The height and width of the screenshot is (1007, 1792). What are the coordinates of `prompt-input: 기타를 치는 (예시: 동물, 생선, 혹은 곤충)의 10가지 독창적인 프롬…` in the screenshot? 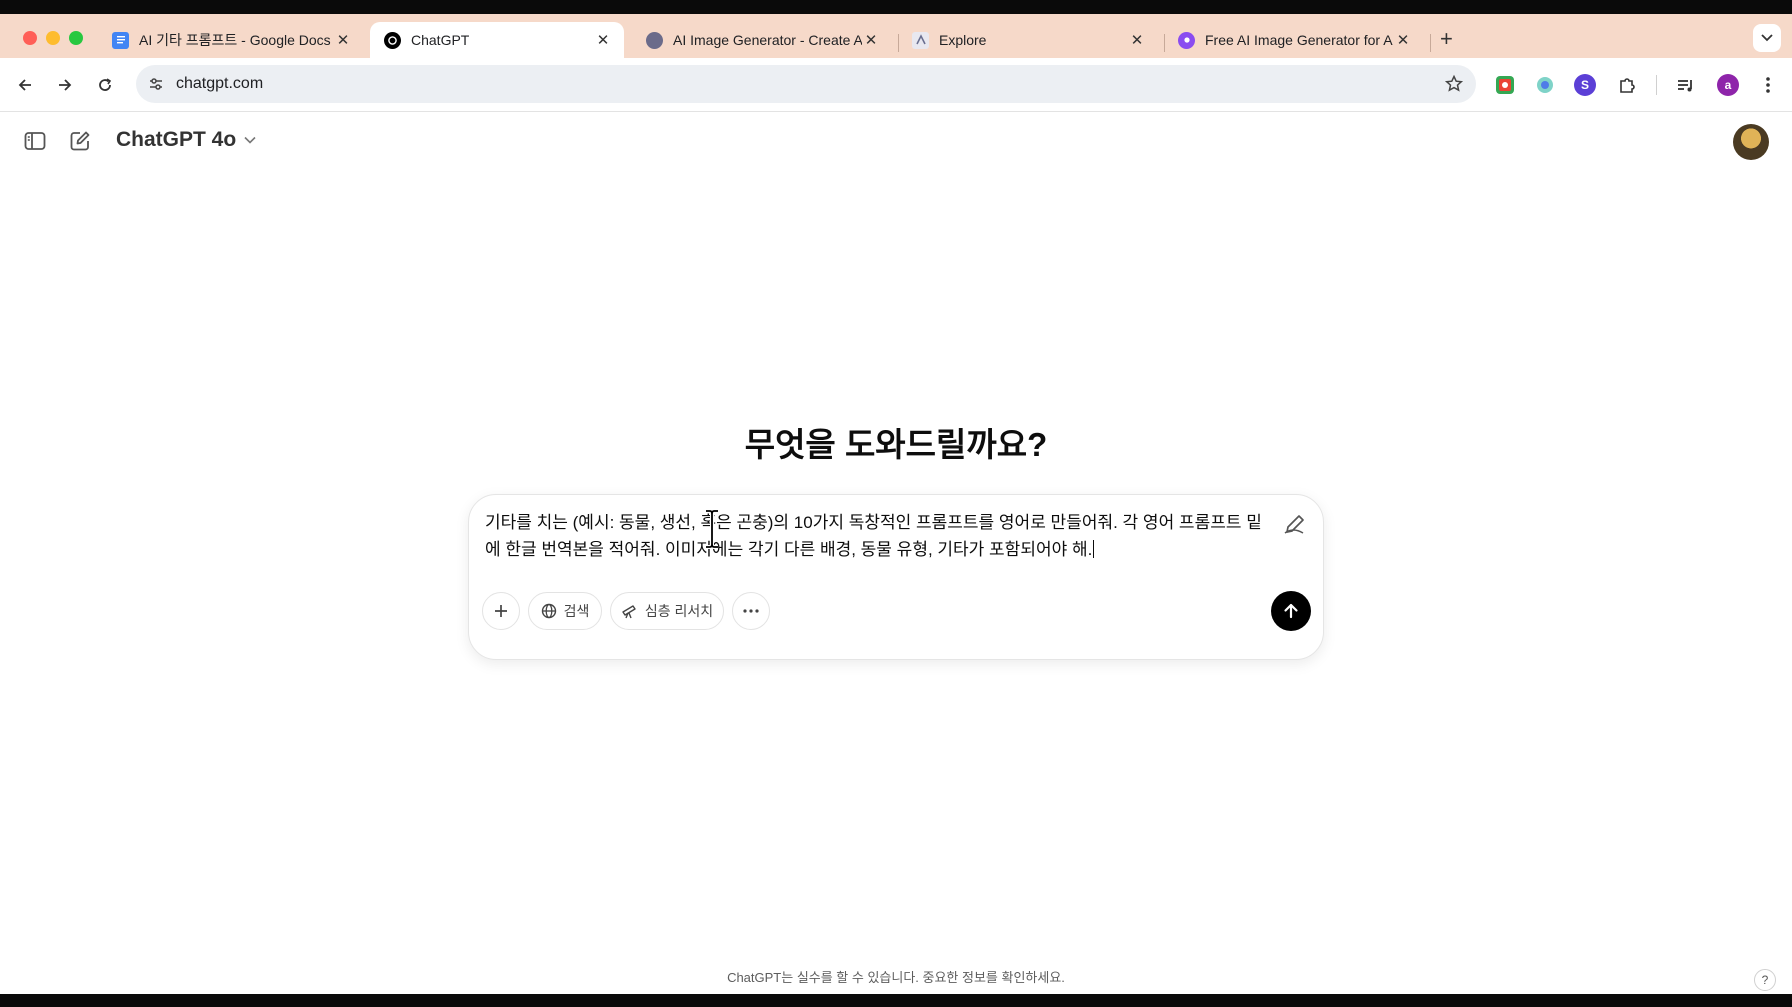 It's located at (880, 536).